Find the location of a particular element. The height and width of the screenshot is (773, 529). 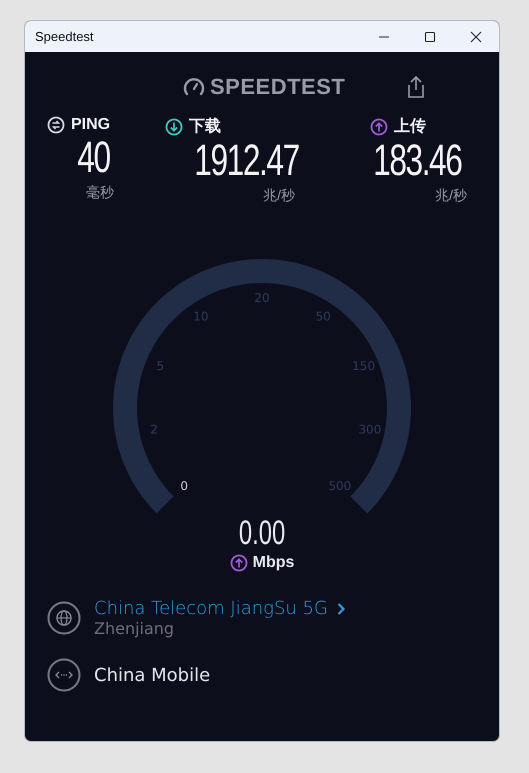

gauge-tick-label: 150 is located at coordinates (364, 365).